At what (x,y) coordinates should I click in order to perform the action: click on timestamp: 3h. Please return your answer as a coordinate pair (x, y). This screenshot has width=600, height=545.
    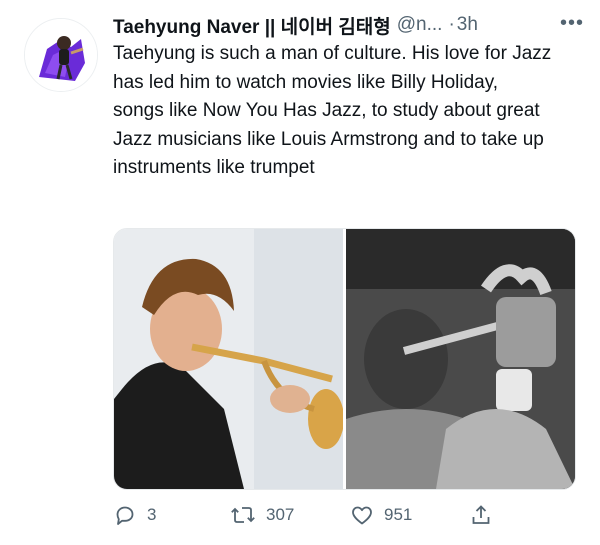
    Looking at the image, I should click on (467, 25).